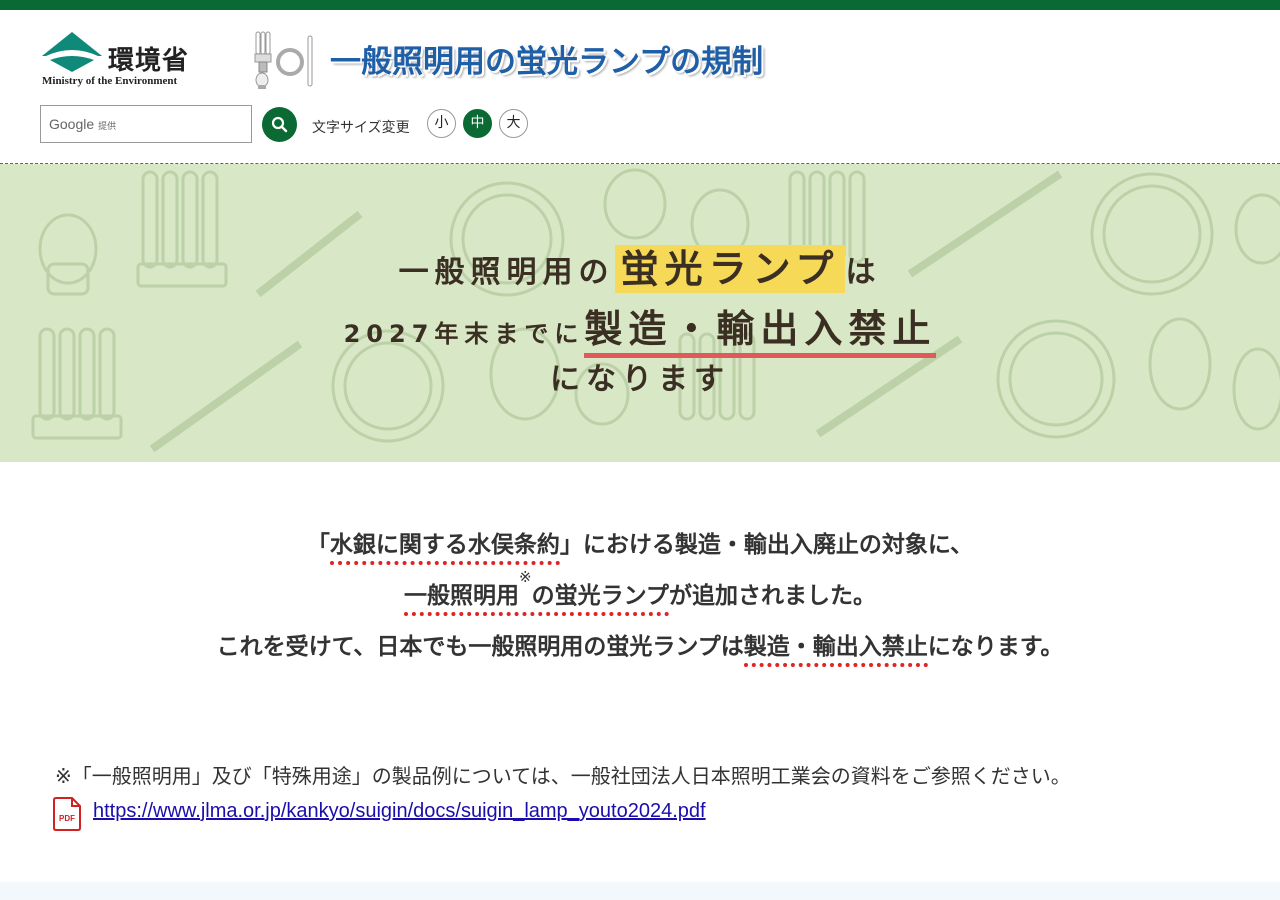 The height and width of the screenshot is (900, 1280). Describe the element at coordinates (361, 128) in the screenshot. I see `font-size-label: 文字サイズ変更` at that location.